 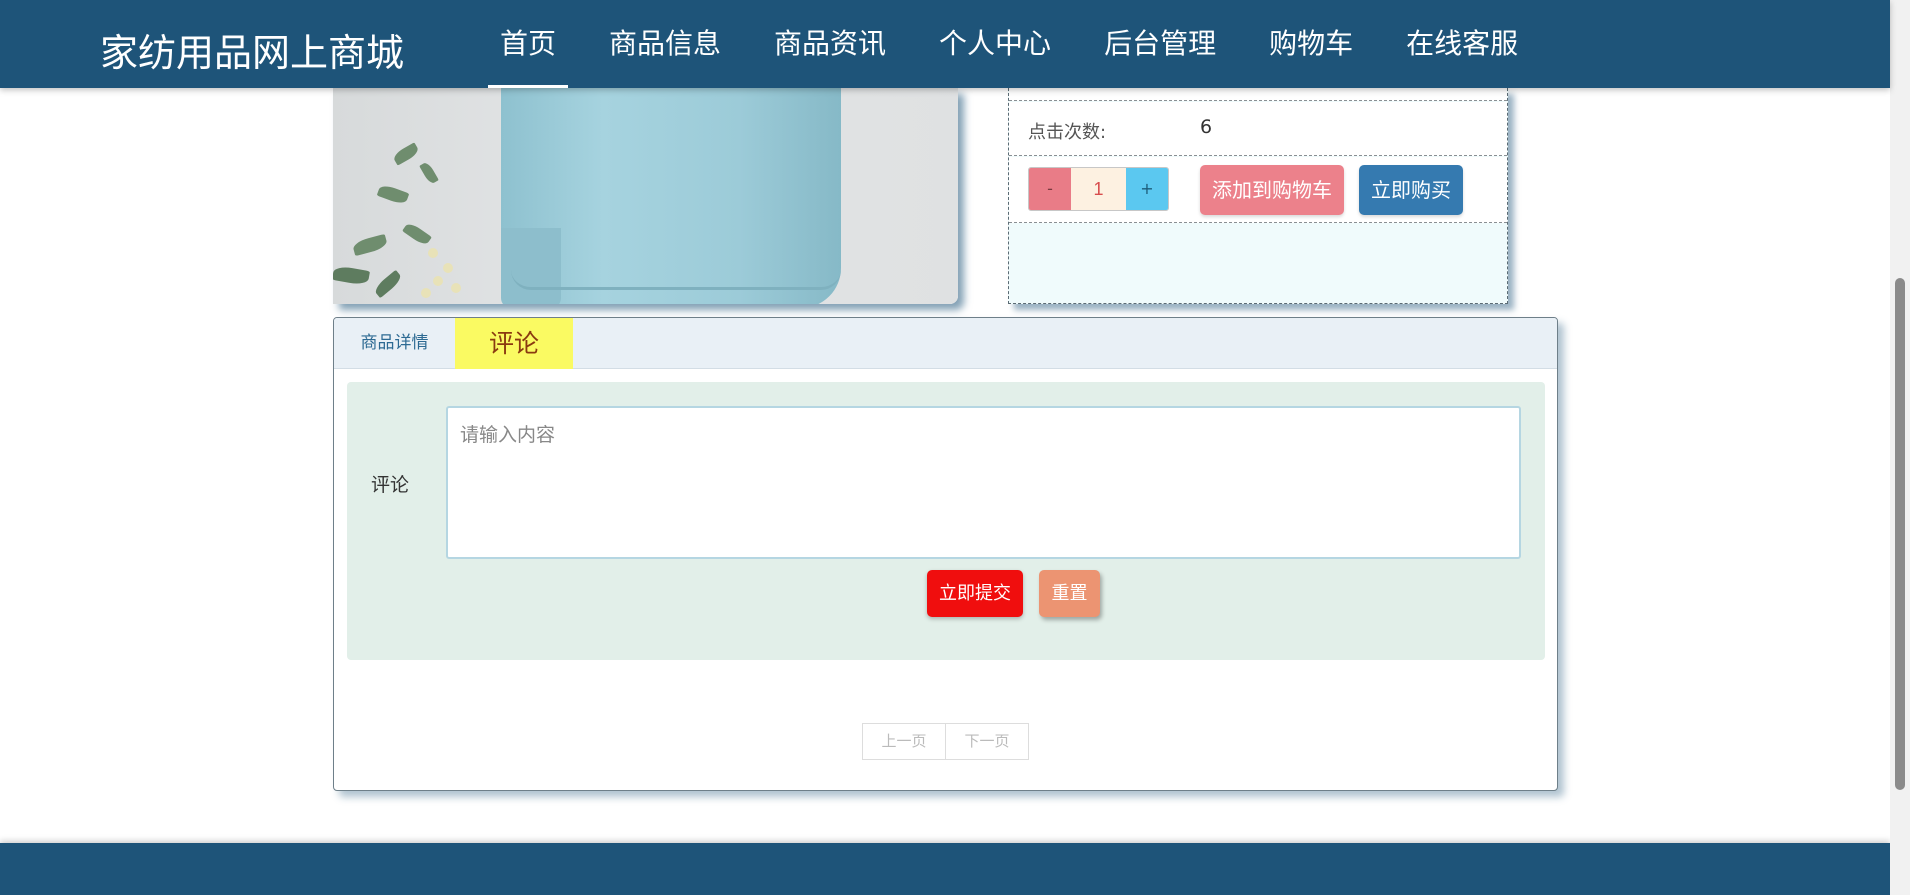 I want to click on buy-now-button: 立即购买, so click(x=1411, y=190).